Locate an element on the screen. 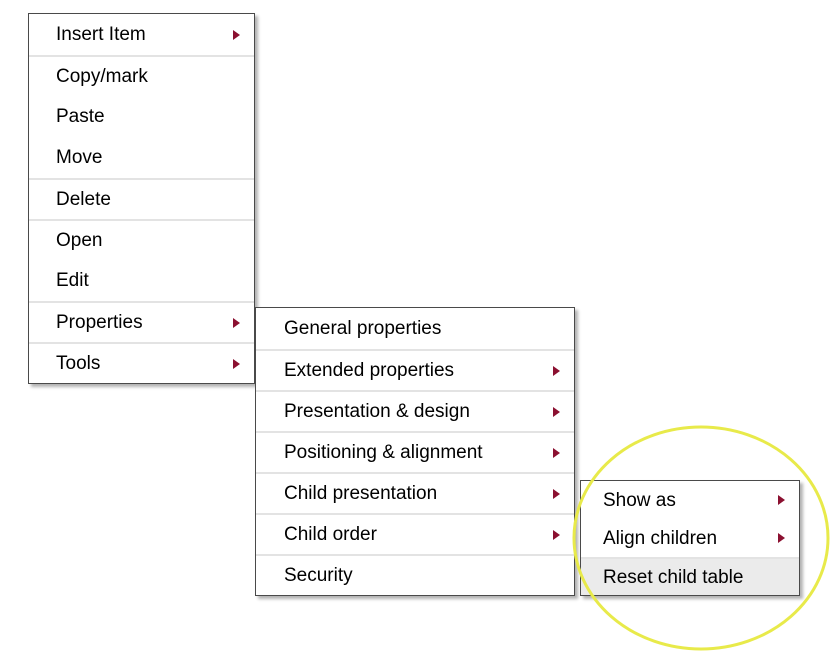 This screenshot has width=840, height=670. menu-item-label: Open is located at coordinates (79, 240).